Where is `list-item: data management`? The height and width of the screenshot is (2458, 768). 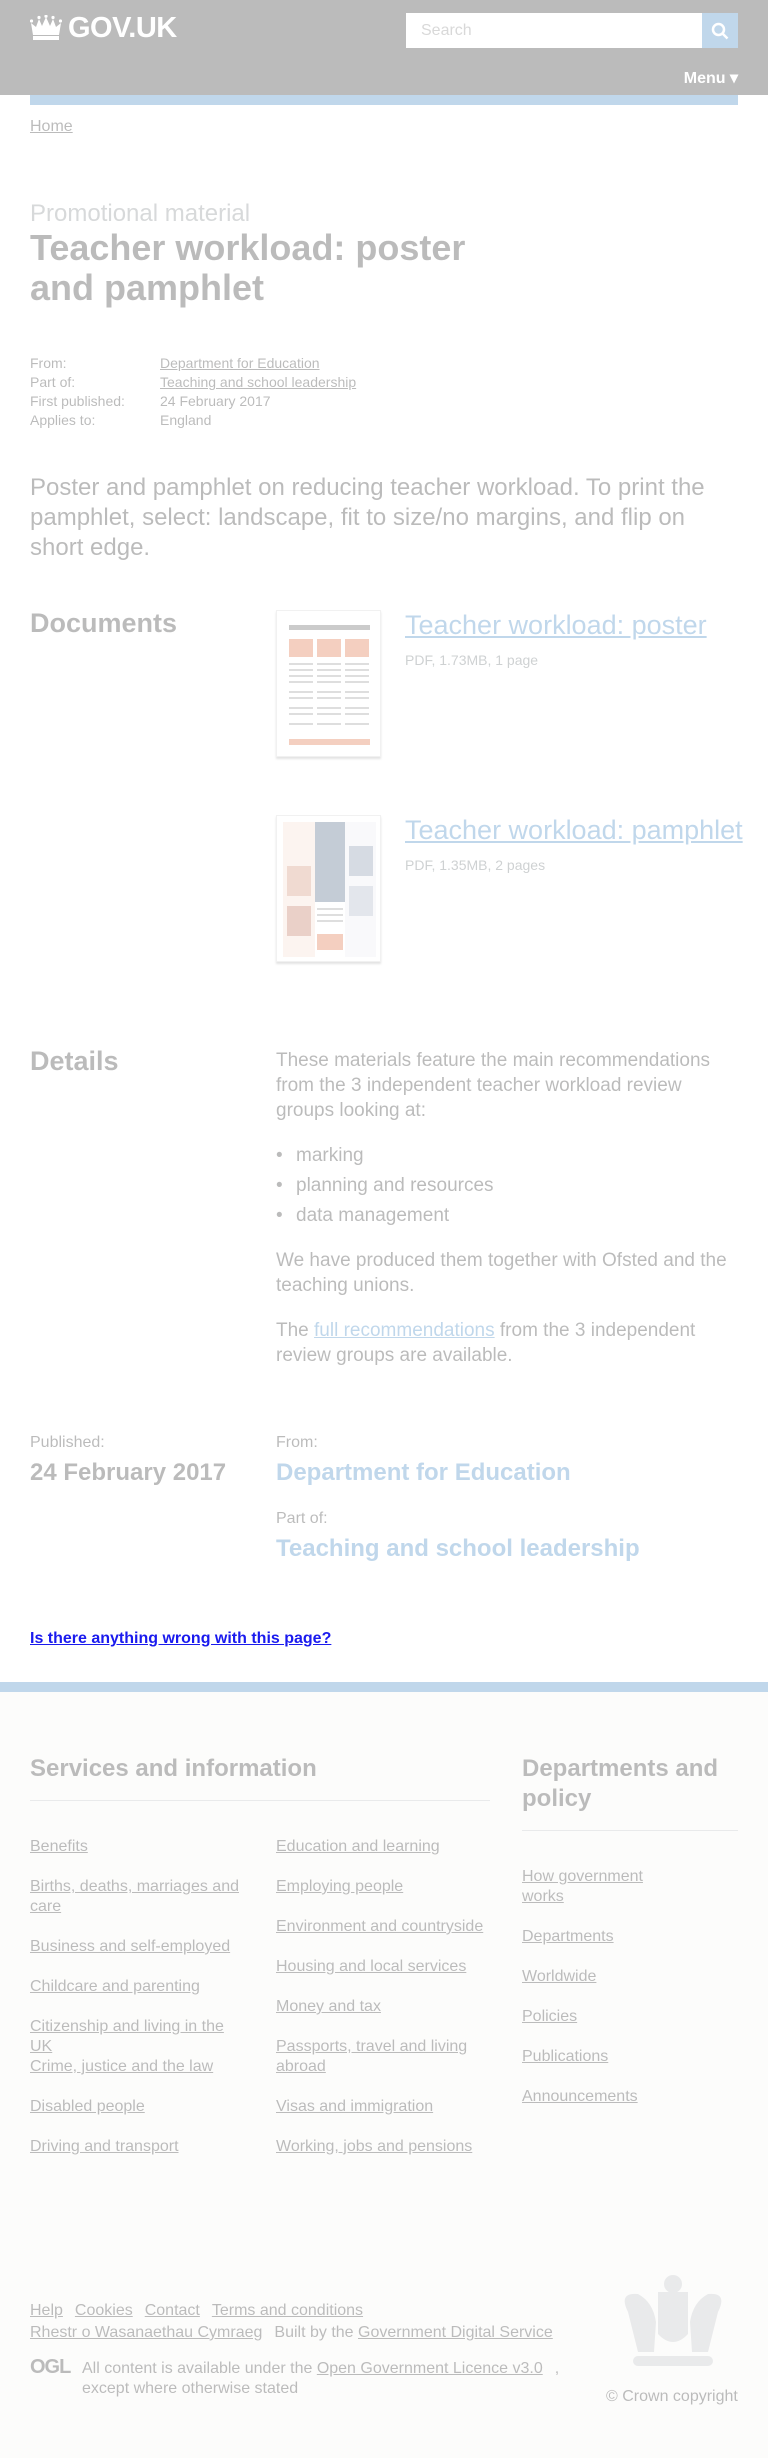 list-item: data management is located at coordinates (507, 1215).